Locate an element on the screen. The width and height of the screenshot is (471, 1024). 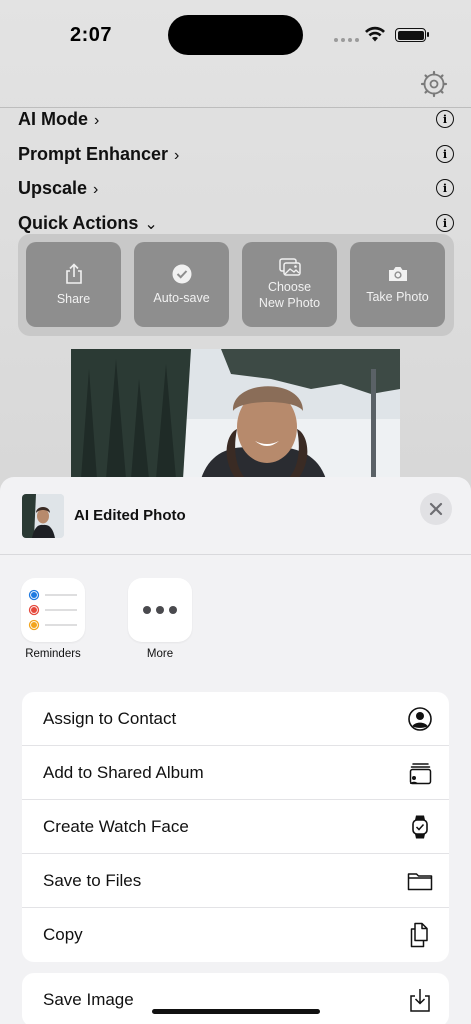
chevron-down-icon: ⌄ is located at coordinates (151, 224).